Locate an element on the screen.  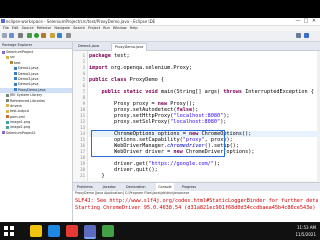
system-tray: 11:53 AM 11/5/2021 is located at coordinates (305, 231).